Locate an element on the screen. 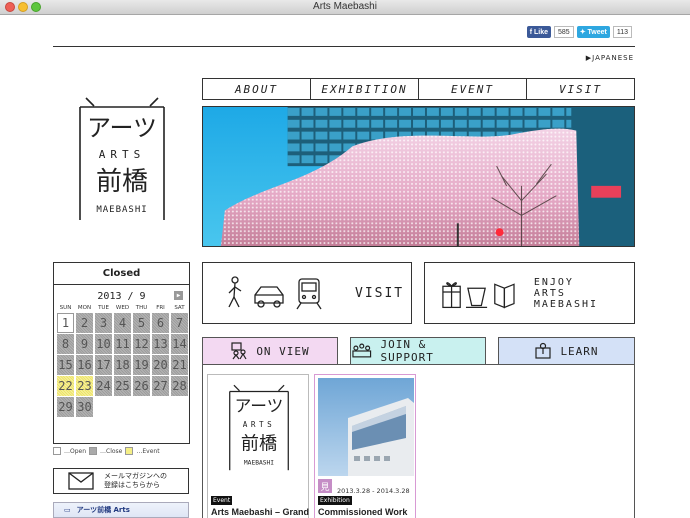 The height and width of the screenshot is (518, 690). twitter-bird-icon: ✦ is located at coordinates (583, 32).